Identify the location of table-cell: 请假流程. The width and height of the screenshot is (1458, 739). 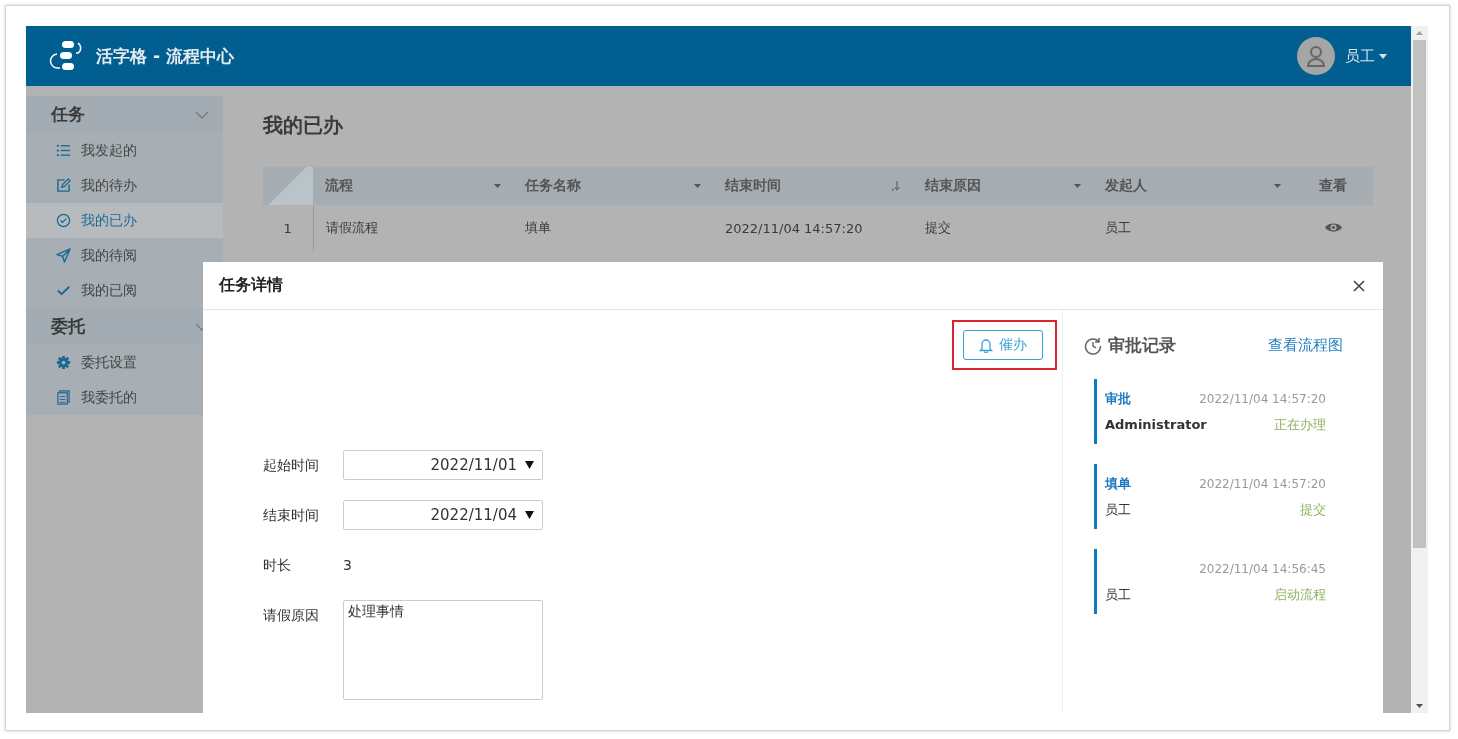
(413, 228).